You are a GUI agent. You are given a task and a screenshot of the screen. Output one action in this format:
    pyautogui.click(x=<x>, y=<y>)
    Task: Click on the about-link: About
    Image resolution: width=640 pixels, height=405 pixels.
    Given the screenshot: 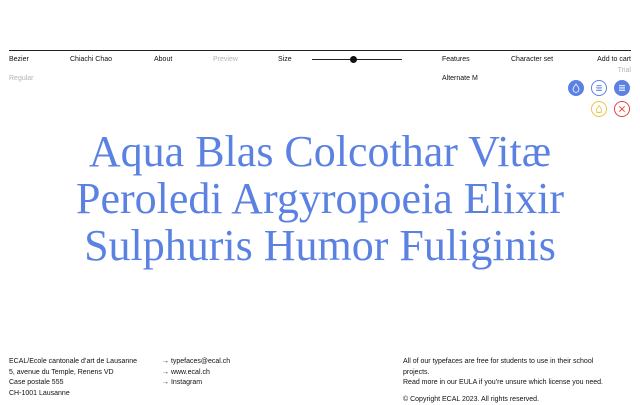 What is the action you would take?
    pyautogui.click(x=163, y=59)
    